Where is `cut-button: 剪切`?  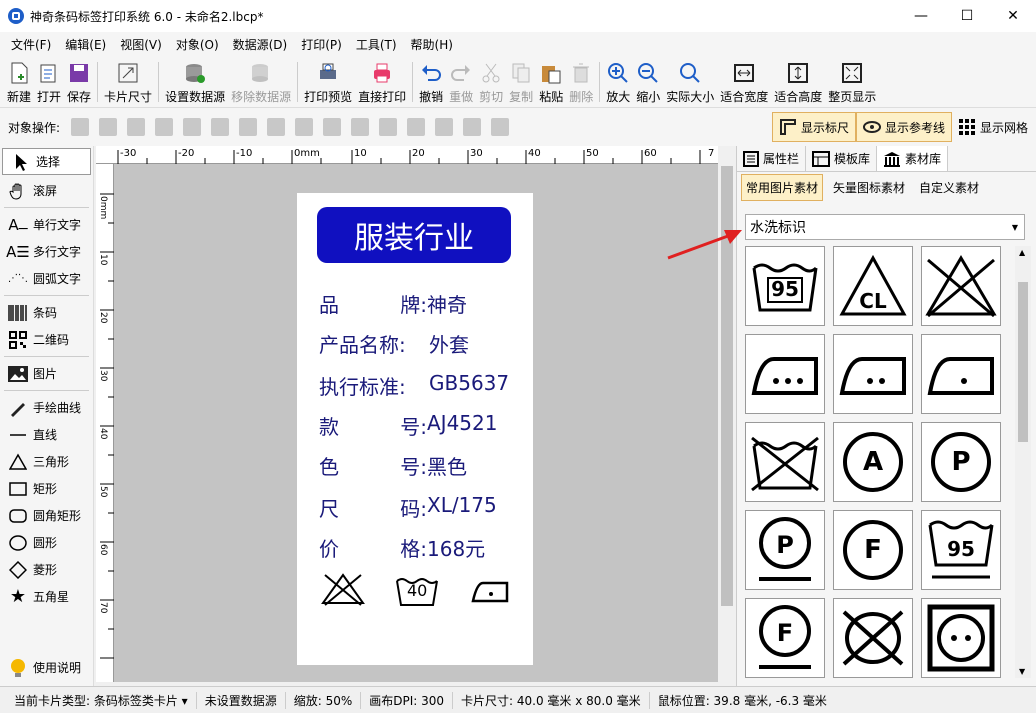
cut-button: 剪切 is located at coordinates (491, 82).